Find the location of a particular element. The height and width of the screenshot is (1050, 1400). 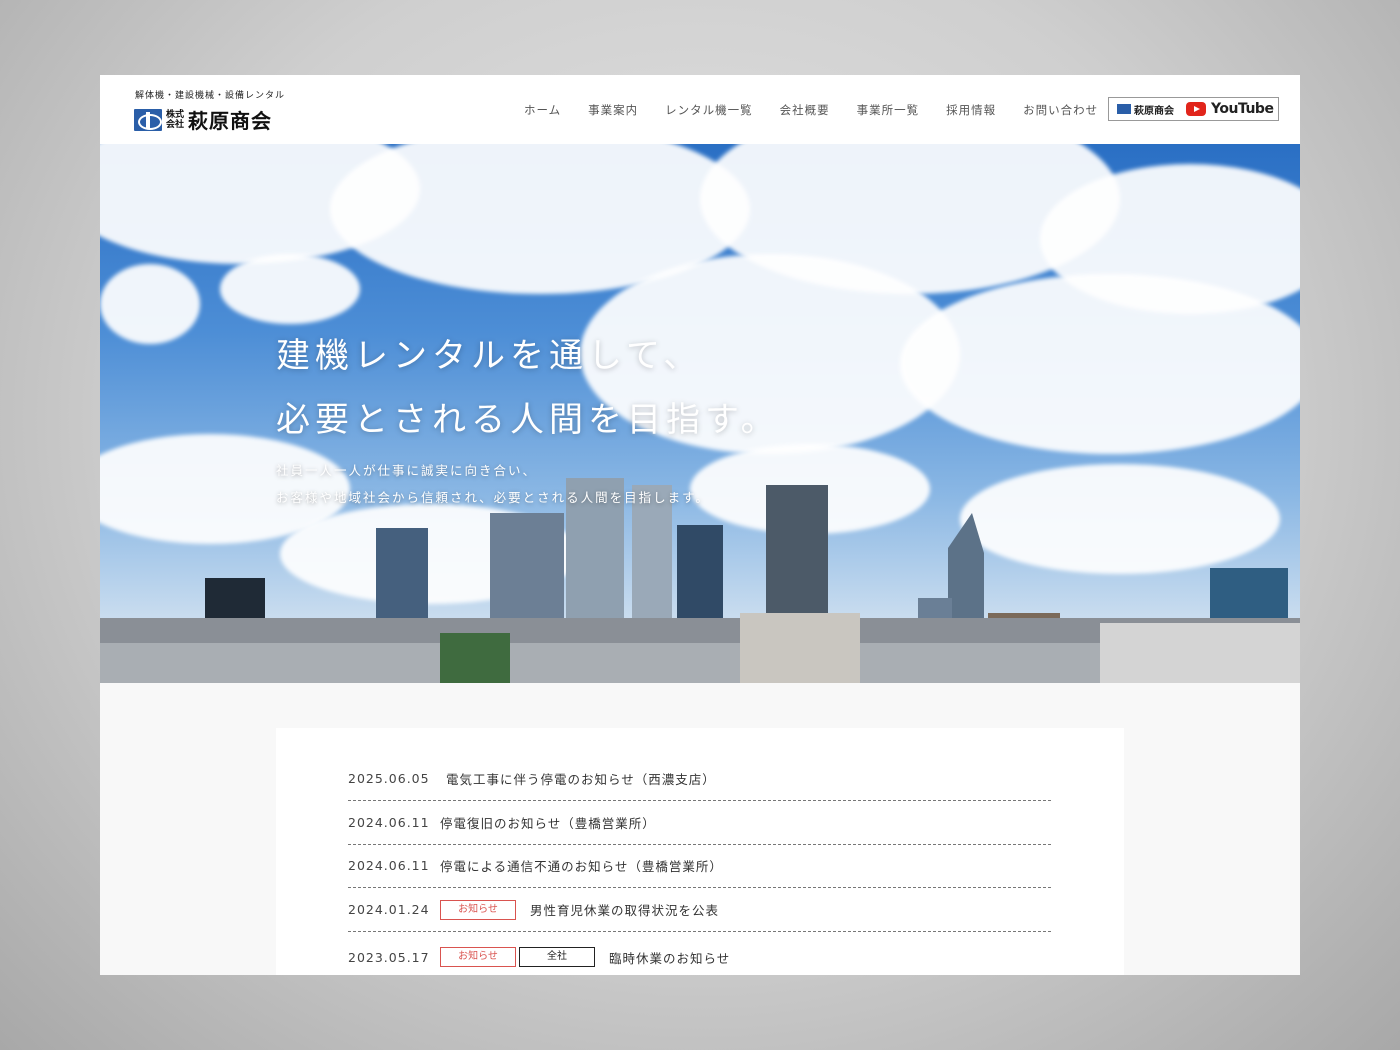

news-date: 2024.01.24 is located at coordinates (389, 909).